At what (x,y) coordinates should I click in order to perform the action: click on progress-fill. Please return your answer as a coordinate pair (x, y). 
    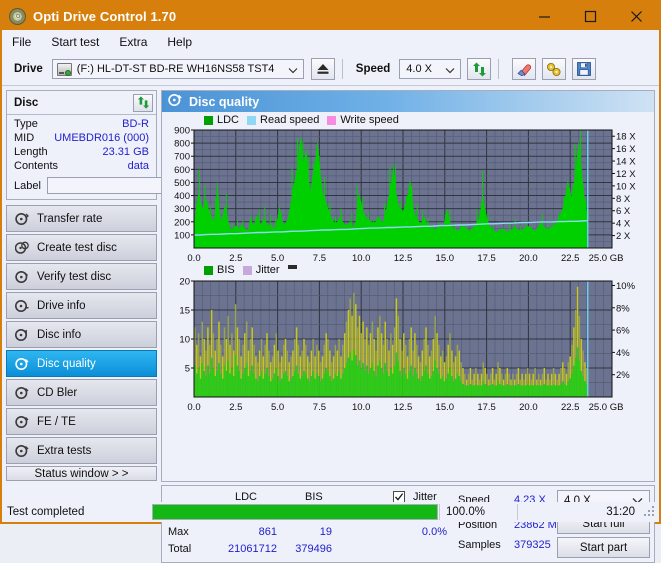
    Looking at the image, I should click on (295, 512).